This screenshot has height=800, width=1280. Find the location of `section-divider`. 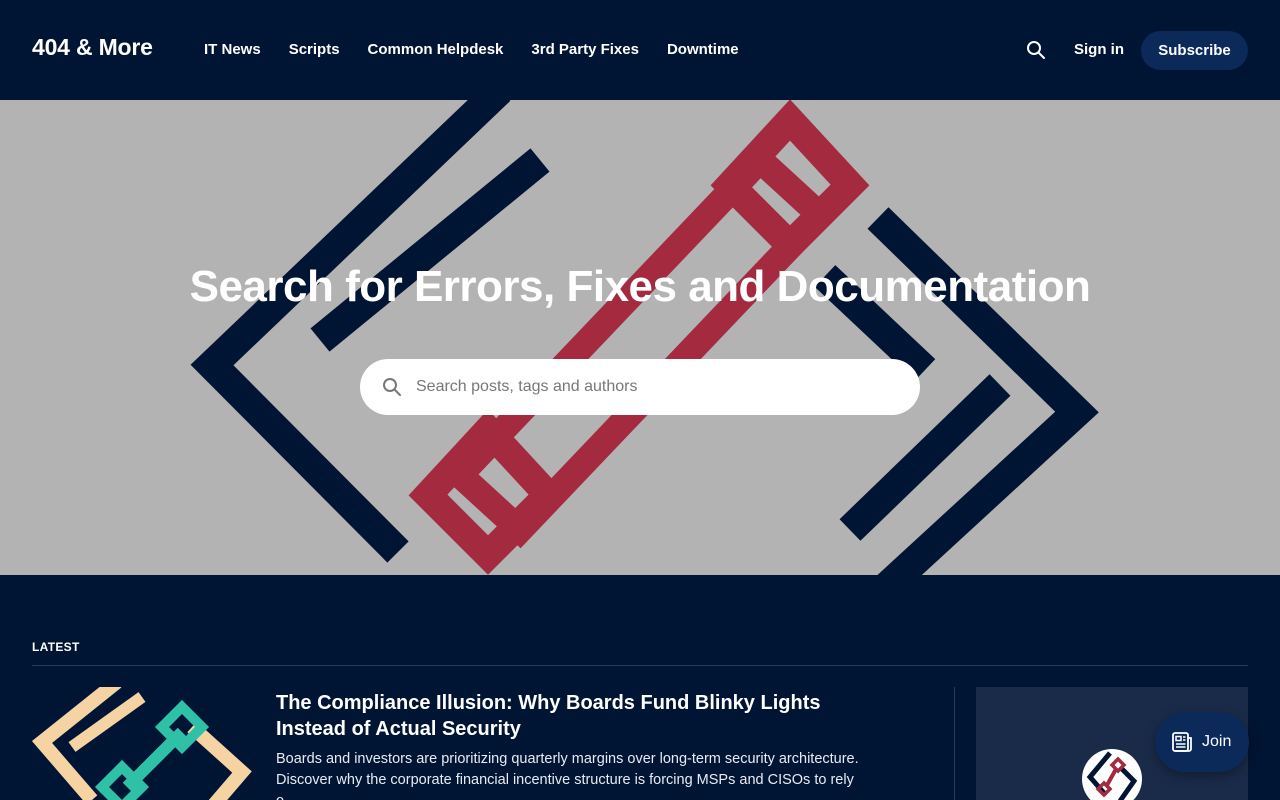

section-divider is located at coordinates (640, 665).